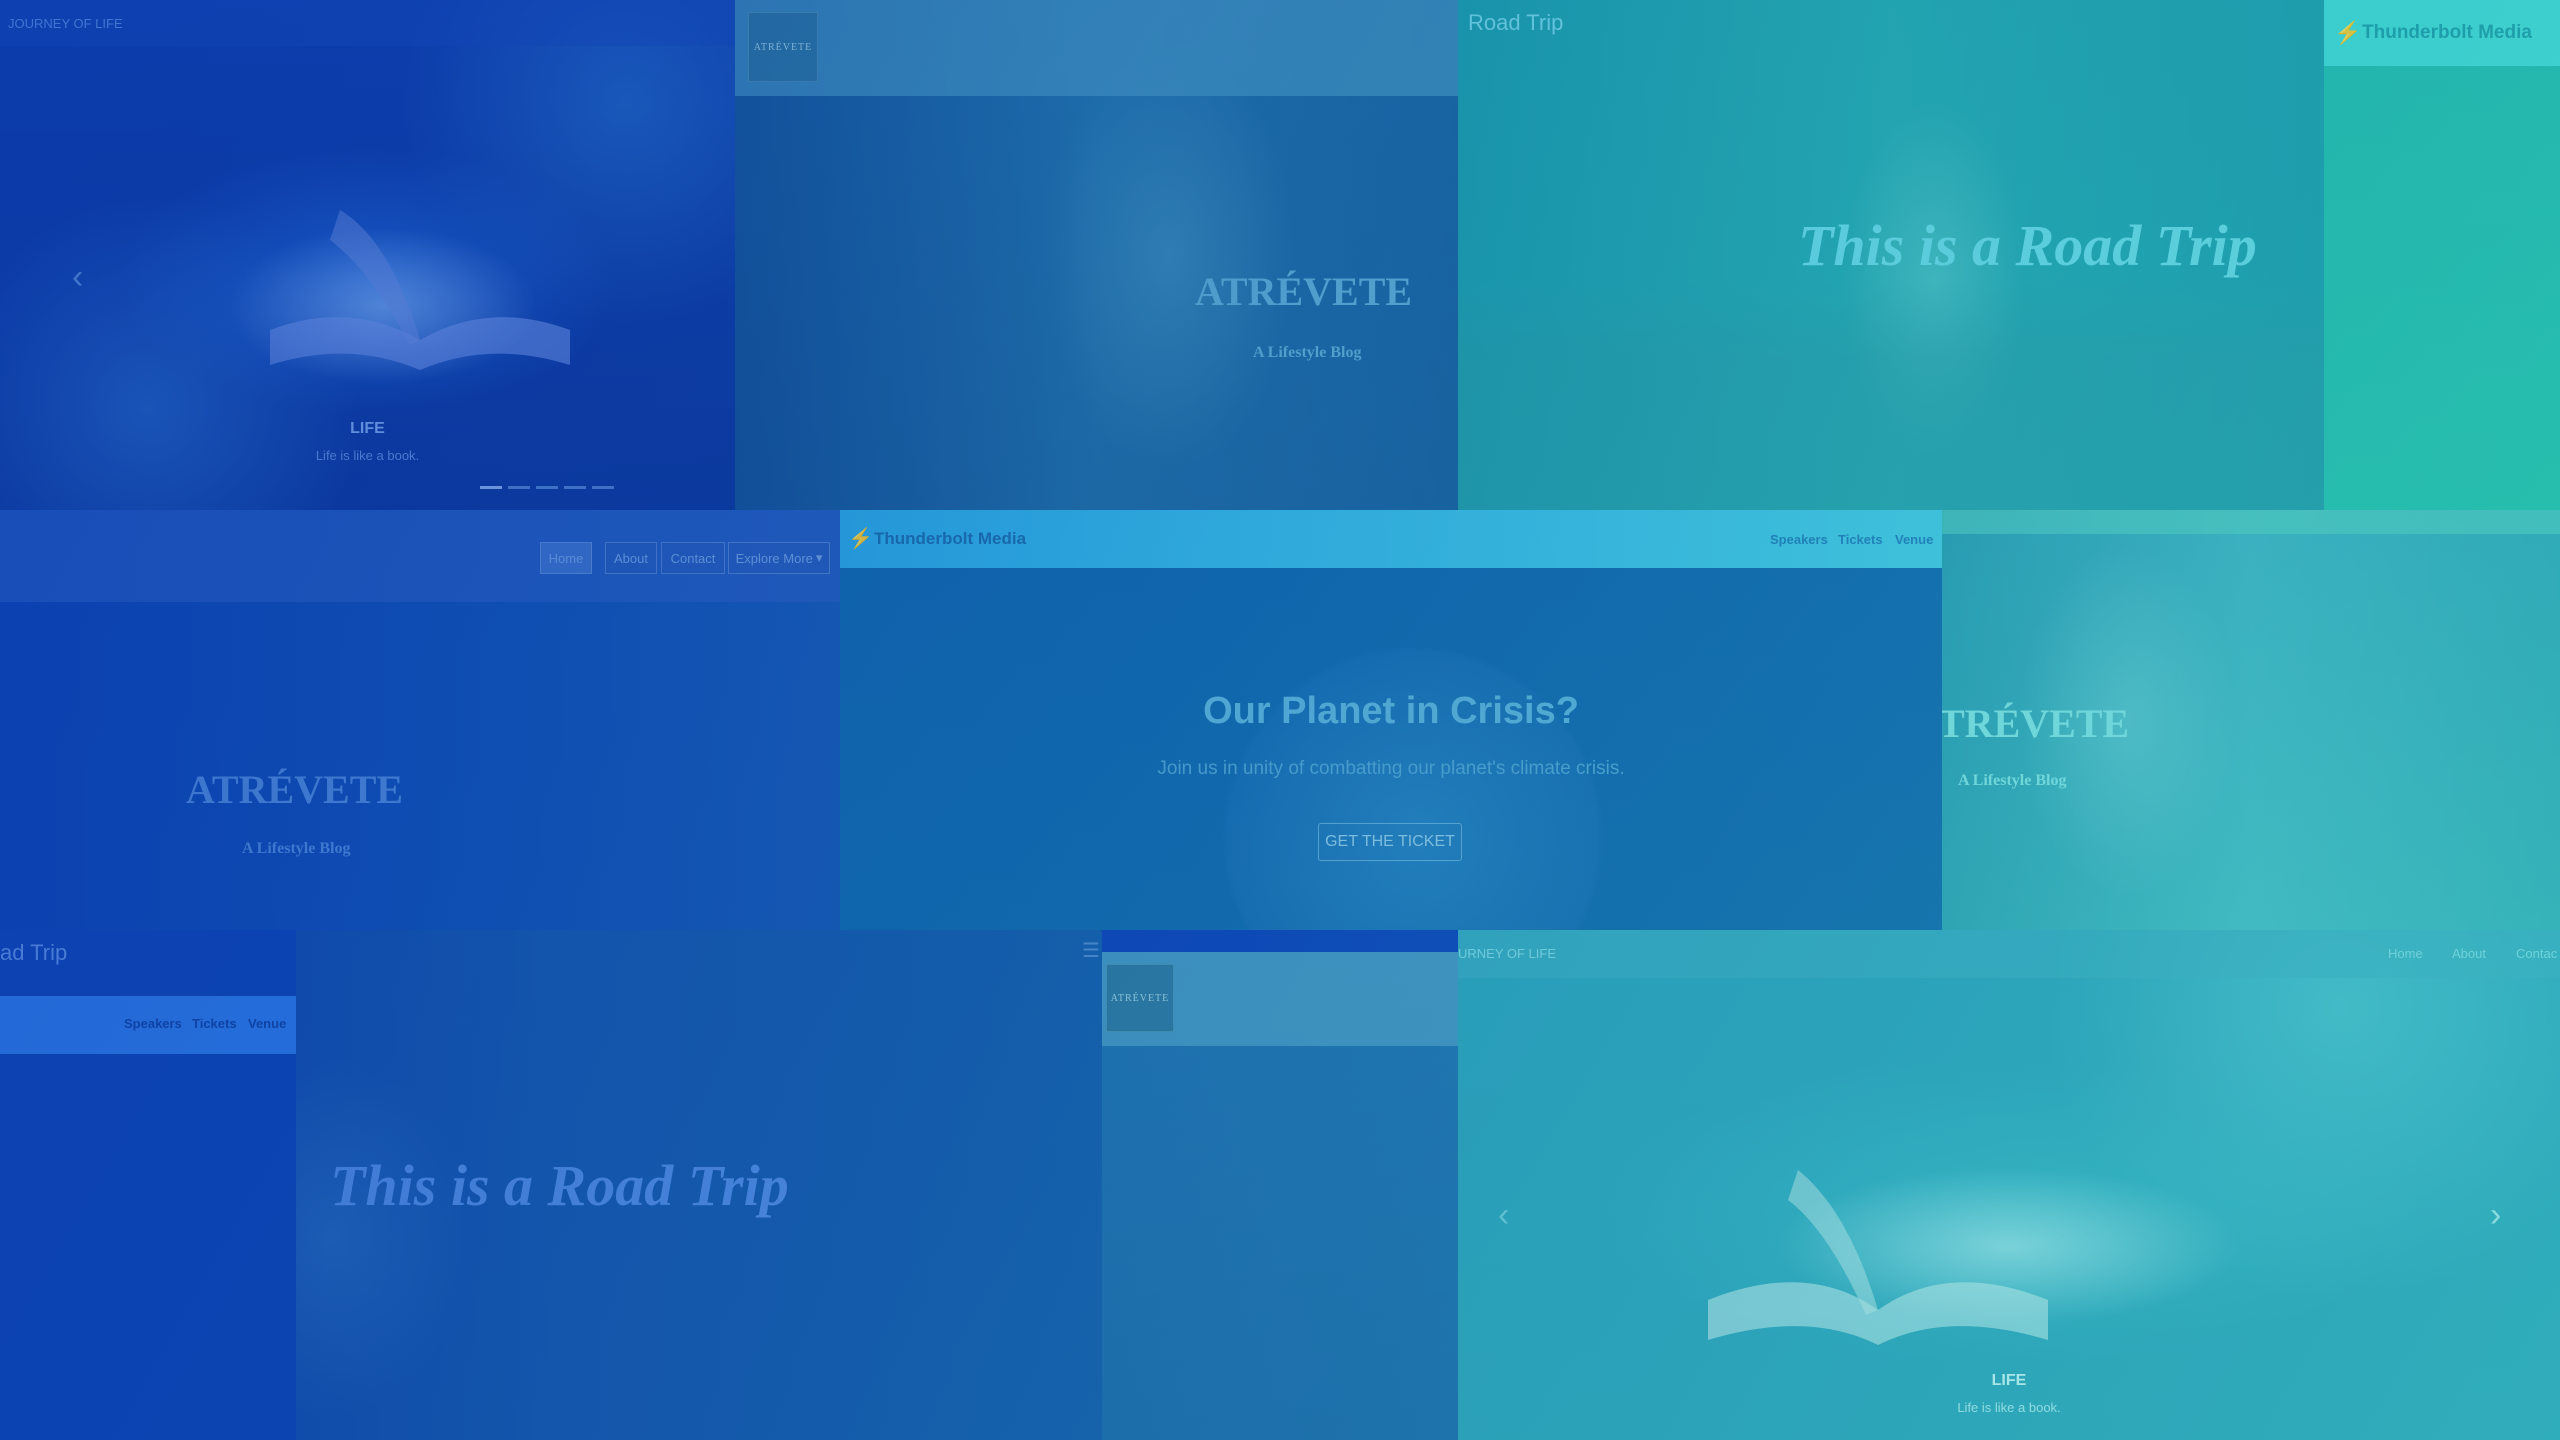 The height and width of the screenshot is (1440, 2560). What do you see at coordinates (1280, 1196) in the screenshot?
I see `atrevete-tile-bottom: ATRÉVETE` at bounding box center [1280, 1196].